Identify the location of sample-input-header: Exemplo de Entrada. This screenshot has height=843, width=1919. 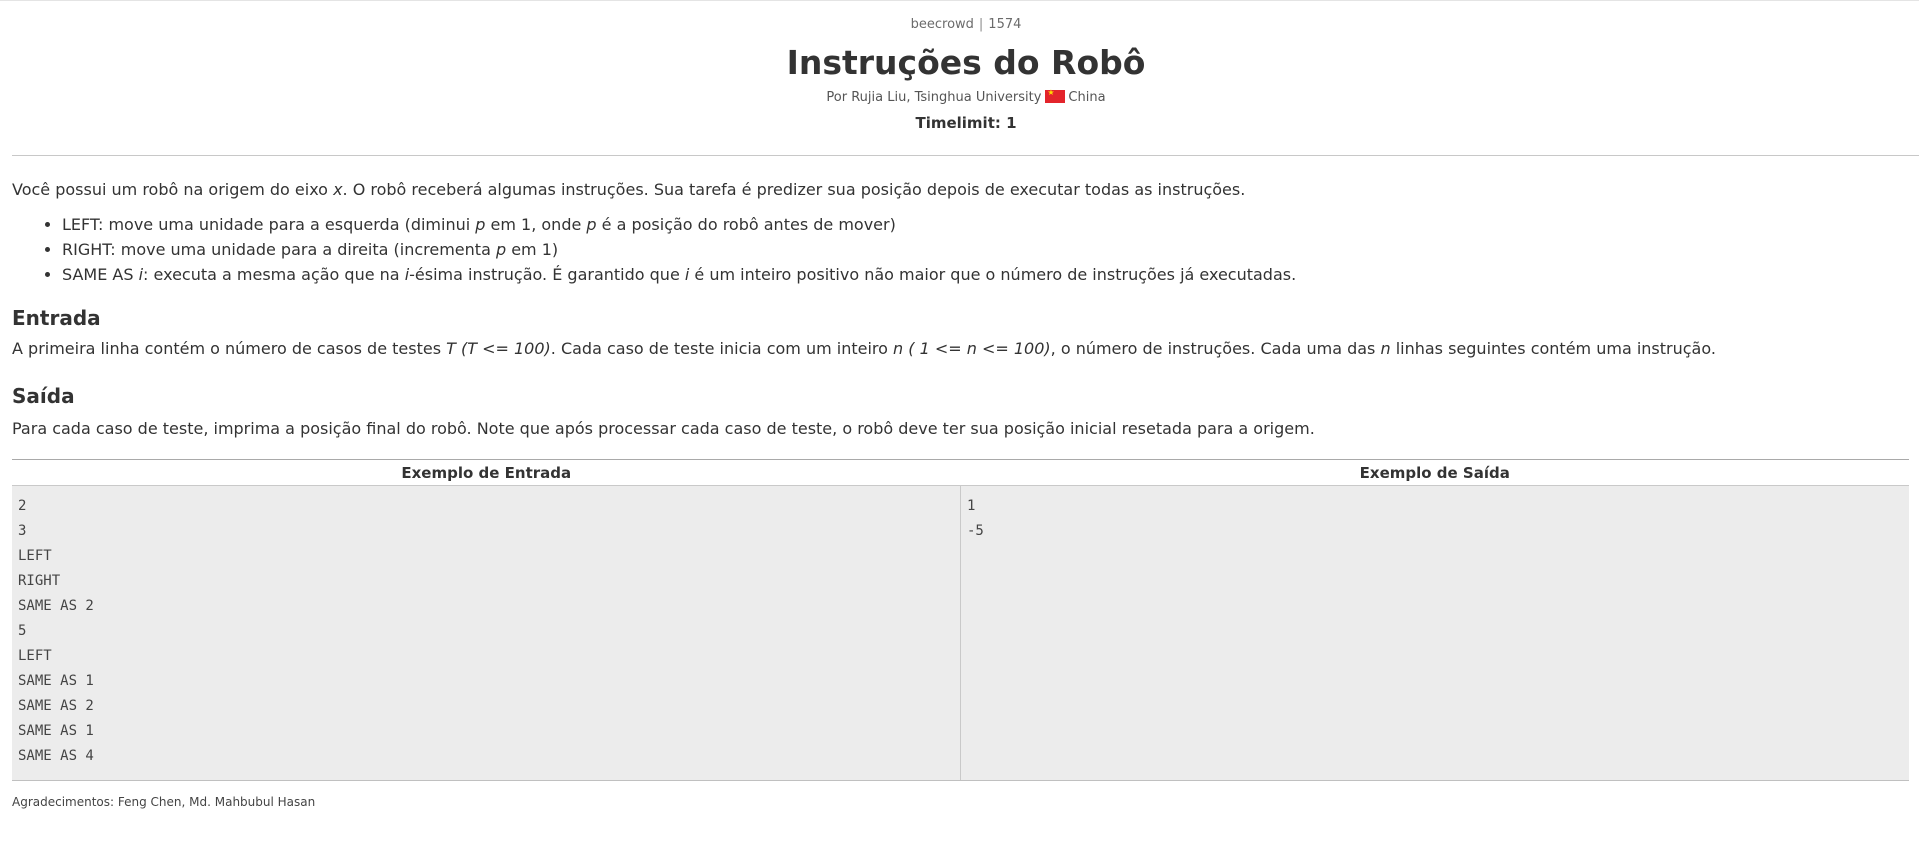
(486, 472).